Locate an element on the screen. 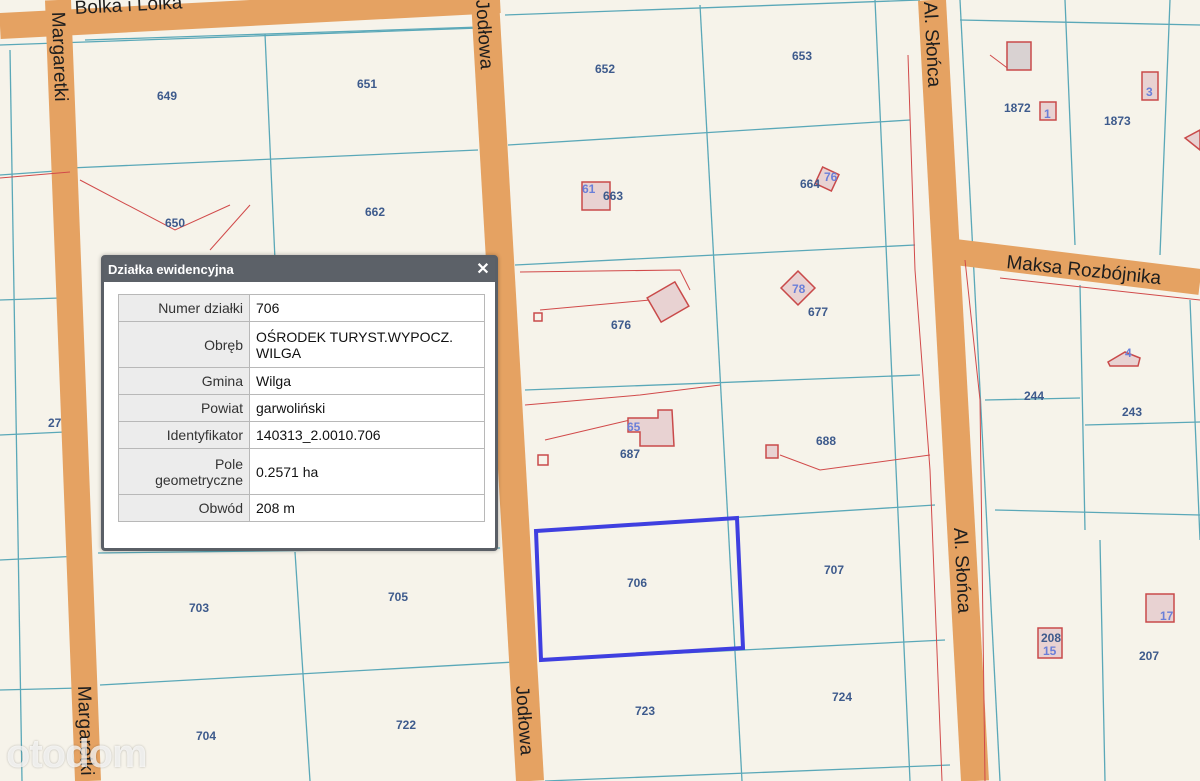 The width and height of the screenshot is (1200, 781). plot-label: 662 is located at coordinates (375, 212).